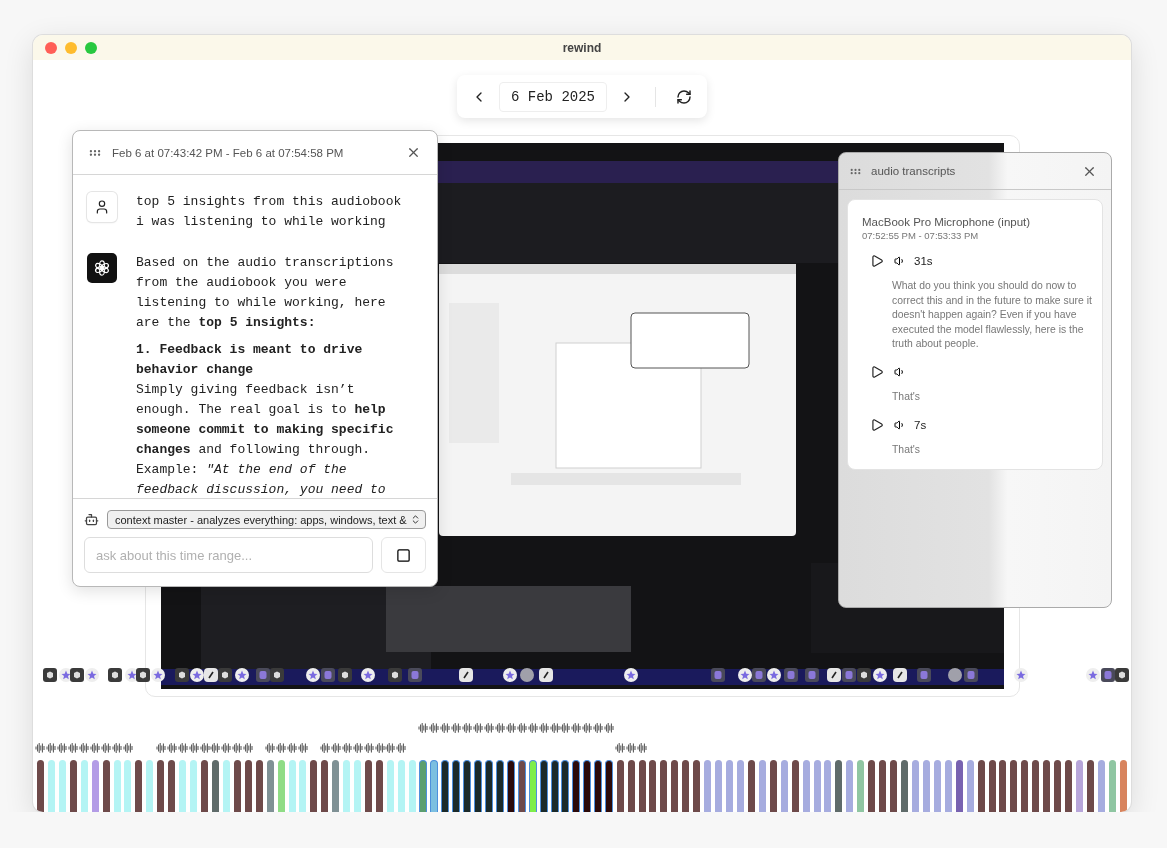 The width and height of the screenshot is (1167, 848). Describe the element at coordinates (265, 293) in the screenshot. I see `message-text: Based on the audio transcriptions from the audiobook you were listening to while working, here are the top 5 insights:` at that location.